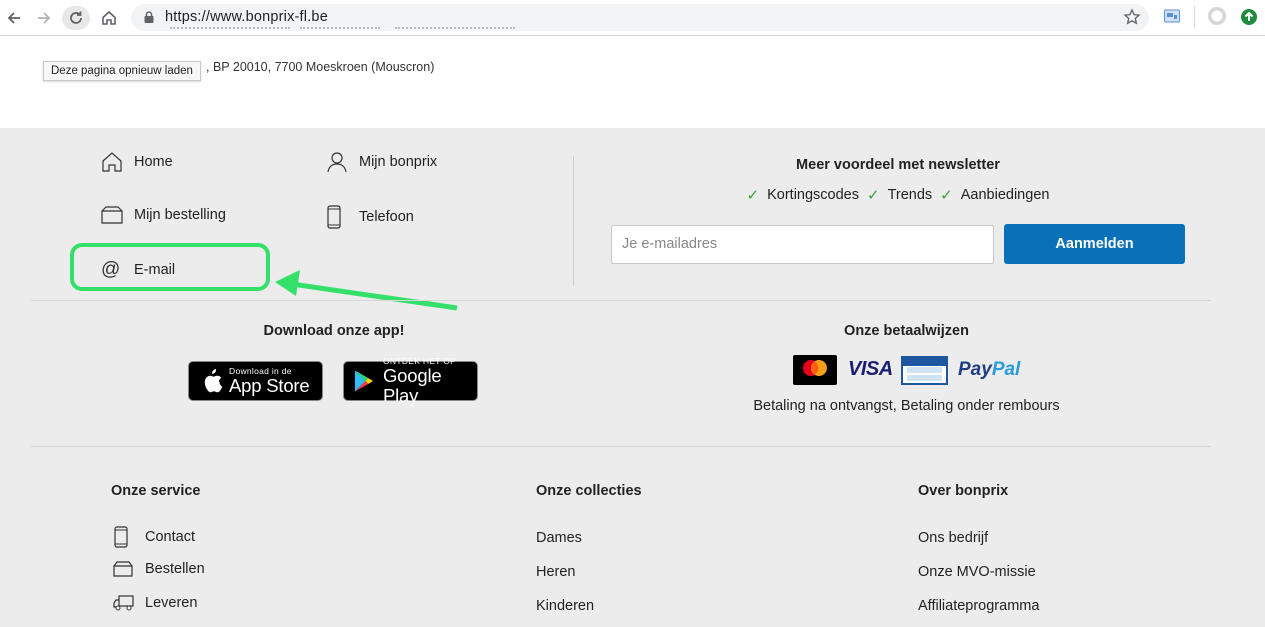  What do you see at coordinates (1194, 17) in the screenshot?
I see `toolbar-separator` at bounding box center [1194, 17].